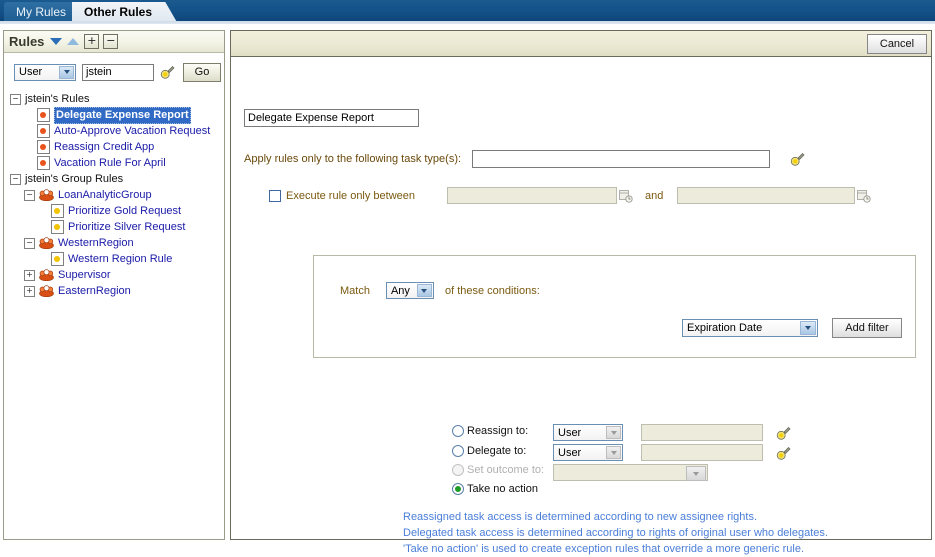 The width and height of the screenshot is (935, 557). Describe the element at coordinates (73, 41) in the screenshot. I see `triangle-up-icon` at that location.